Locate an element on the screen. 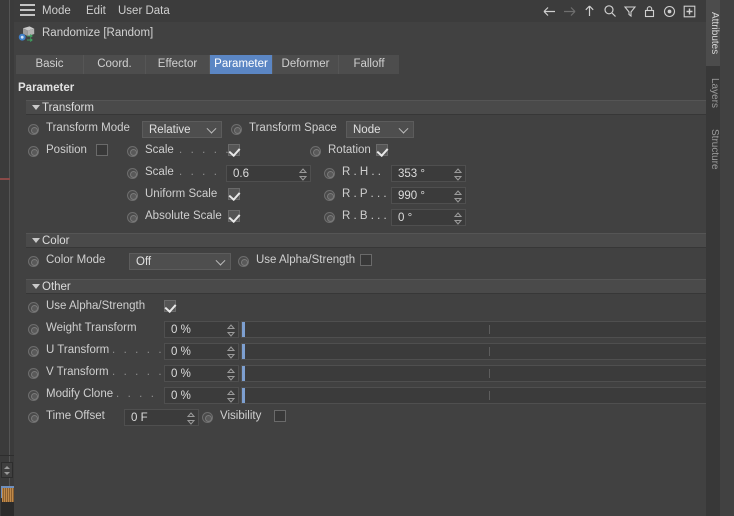 Image resolution: width=734 pixels, height=516 pixels. keyframe-dot-color-mode is located at coordinates (33, 261).